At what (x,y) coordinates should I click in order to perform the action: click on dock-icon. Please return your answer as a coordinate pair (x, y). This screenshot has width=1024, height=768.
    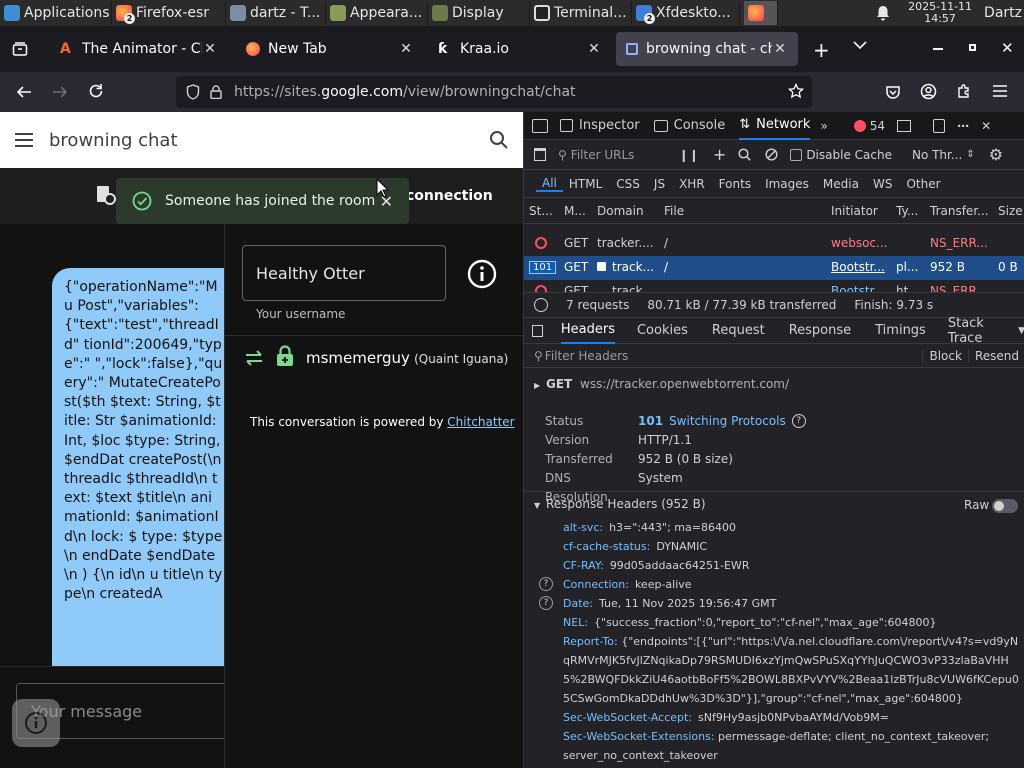
    Looking at the image, I should click on (904, 125).